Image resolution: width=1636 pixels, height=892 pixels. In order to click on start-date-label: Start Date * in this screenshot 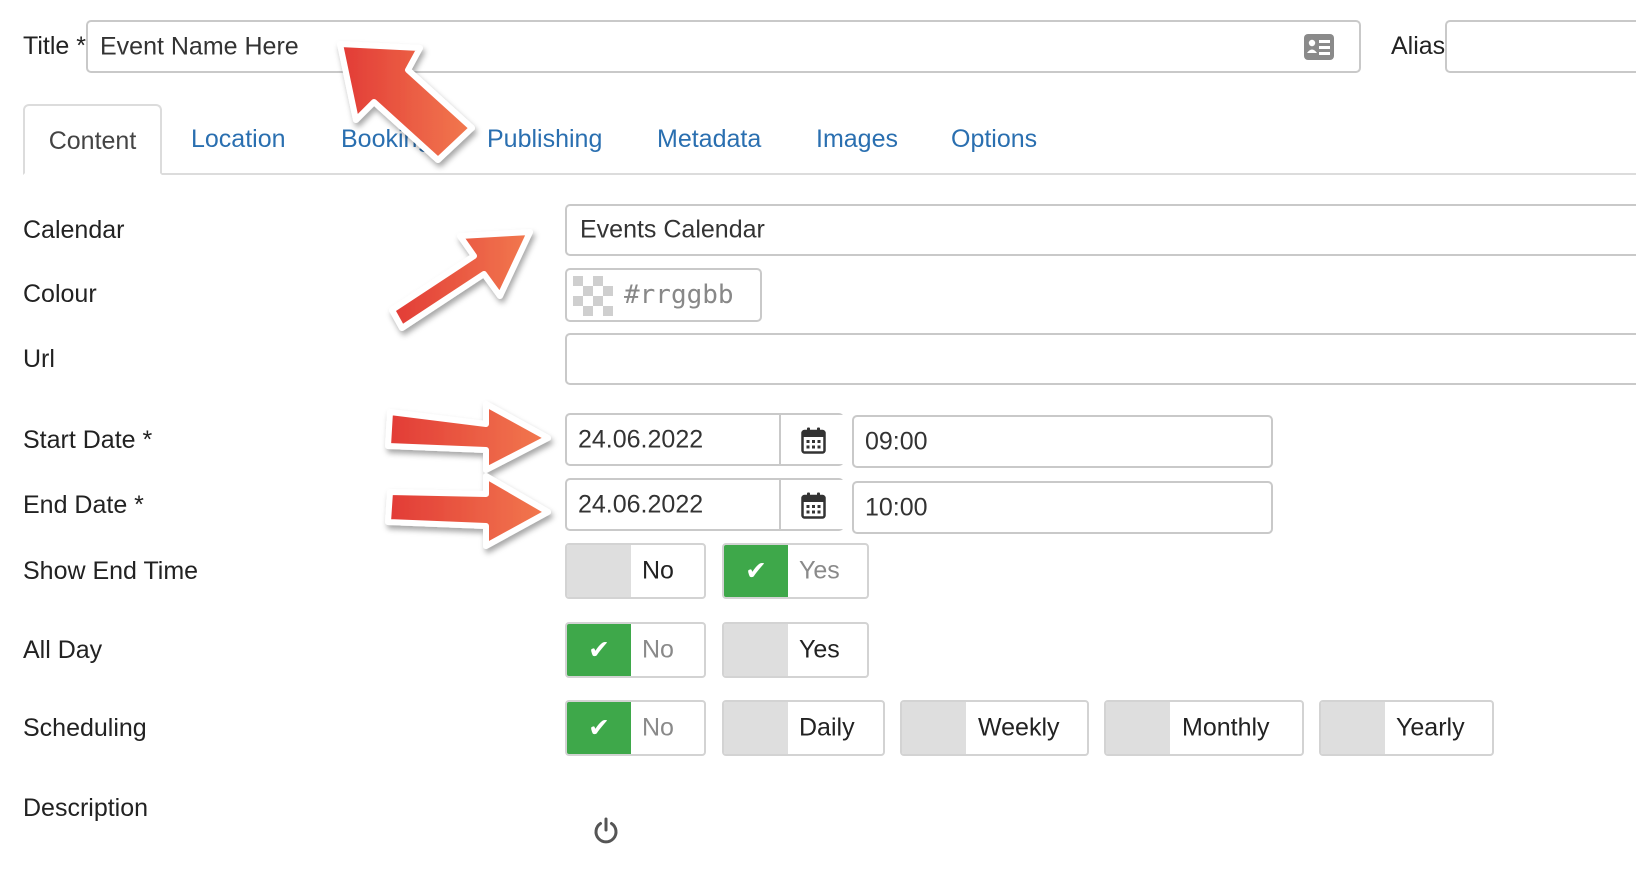, I will do `click(88, 440)`.